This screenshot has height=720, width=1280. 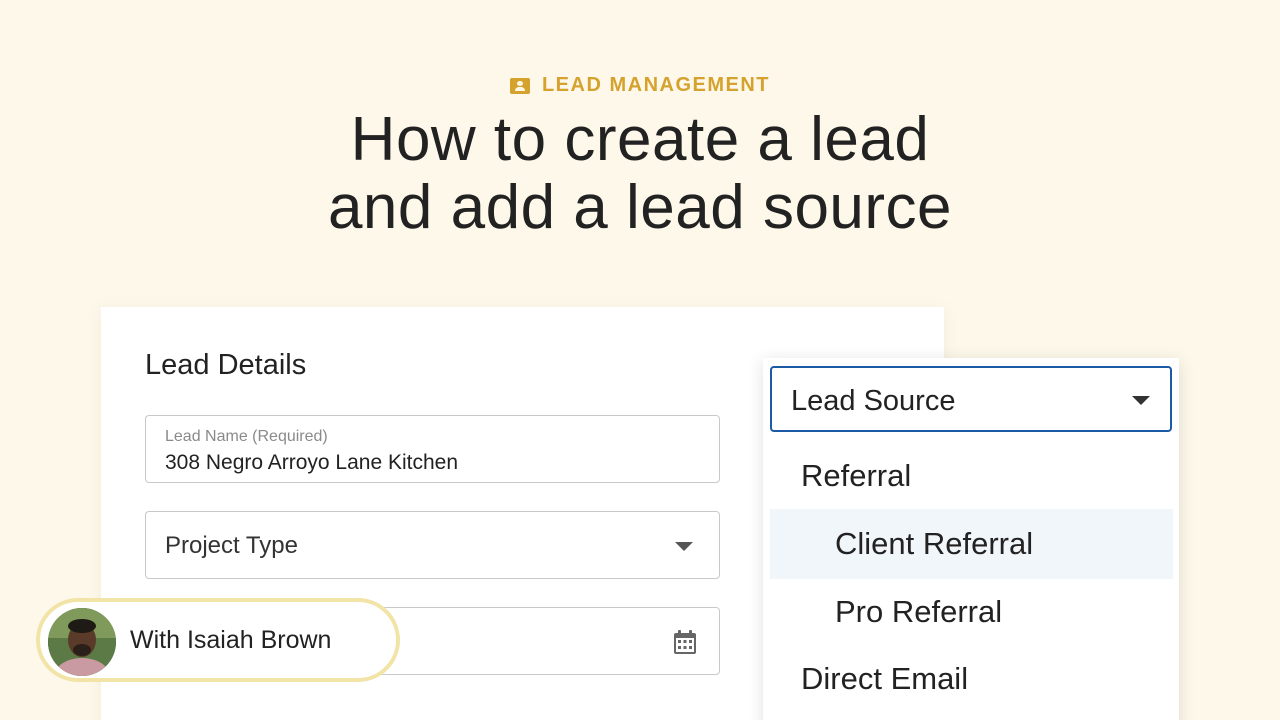 What do you see at coordinates (640, 139) in the screenshot?
I see `page-title-line-1: How to create a lead` at bounding box center [640, 139].